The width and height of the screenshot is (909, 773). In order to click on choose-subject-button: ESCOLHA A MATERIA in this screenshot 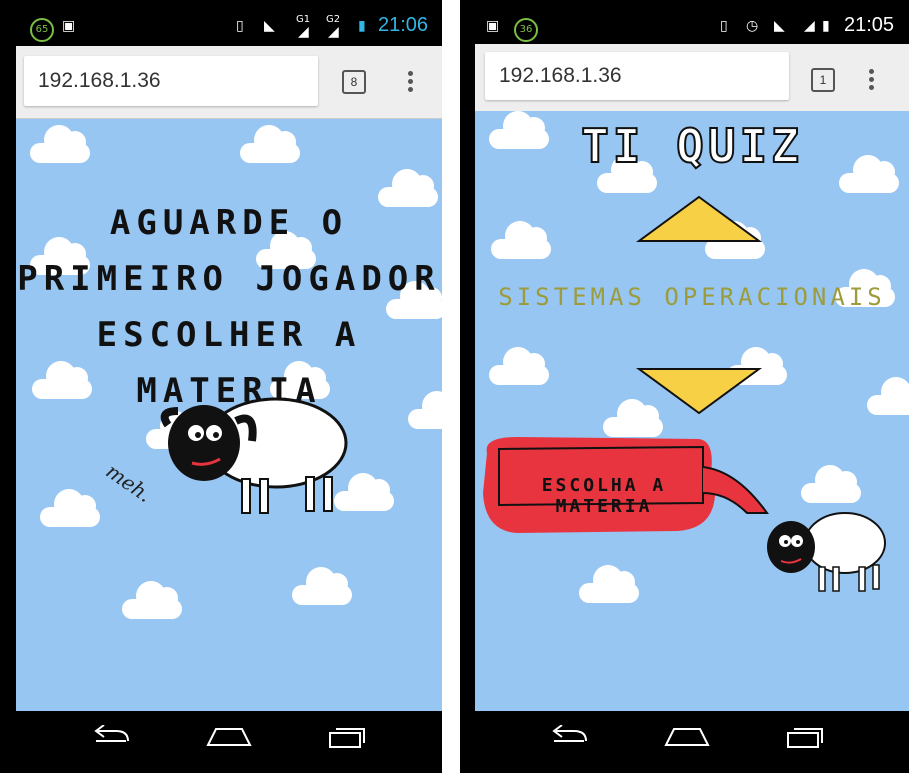, I will do `click(604, 496)`.